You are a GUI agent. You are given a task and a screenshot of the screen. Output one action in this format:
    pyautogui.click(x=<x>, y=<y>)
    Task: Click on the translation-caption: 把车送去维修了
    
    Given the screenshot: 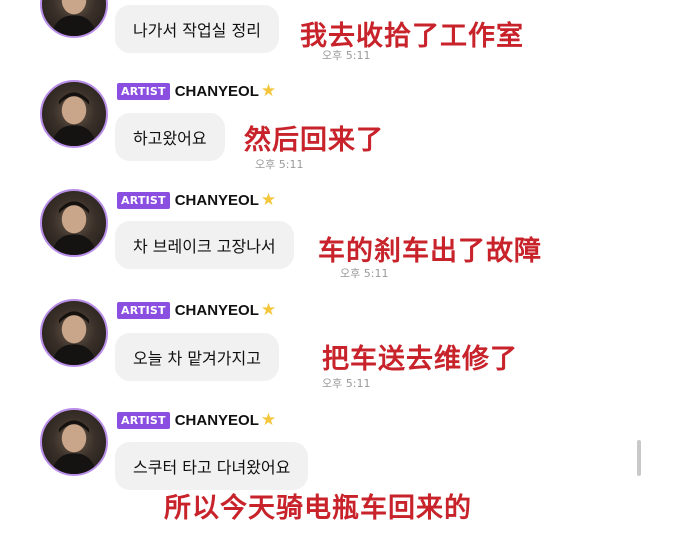 What is the action you would take?
    pyautogui.click(x=420, y=359)
    